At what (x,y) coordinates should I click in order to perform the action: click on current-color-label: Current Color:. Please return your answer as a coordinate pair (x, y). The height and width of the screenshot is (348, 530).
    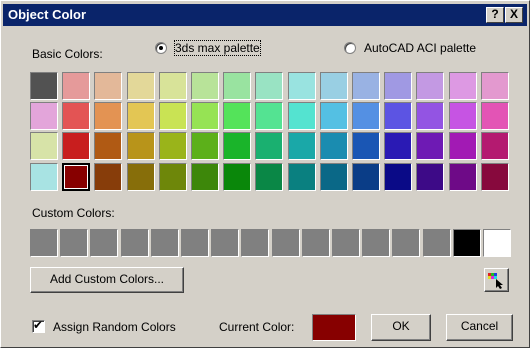
    Looking at the image, I should click on (257, 327).